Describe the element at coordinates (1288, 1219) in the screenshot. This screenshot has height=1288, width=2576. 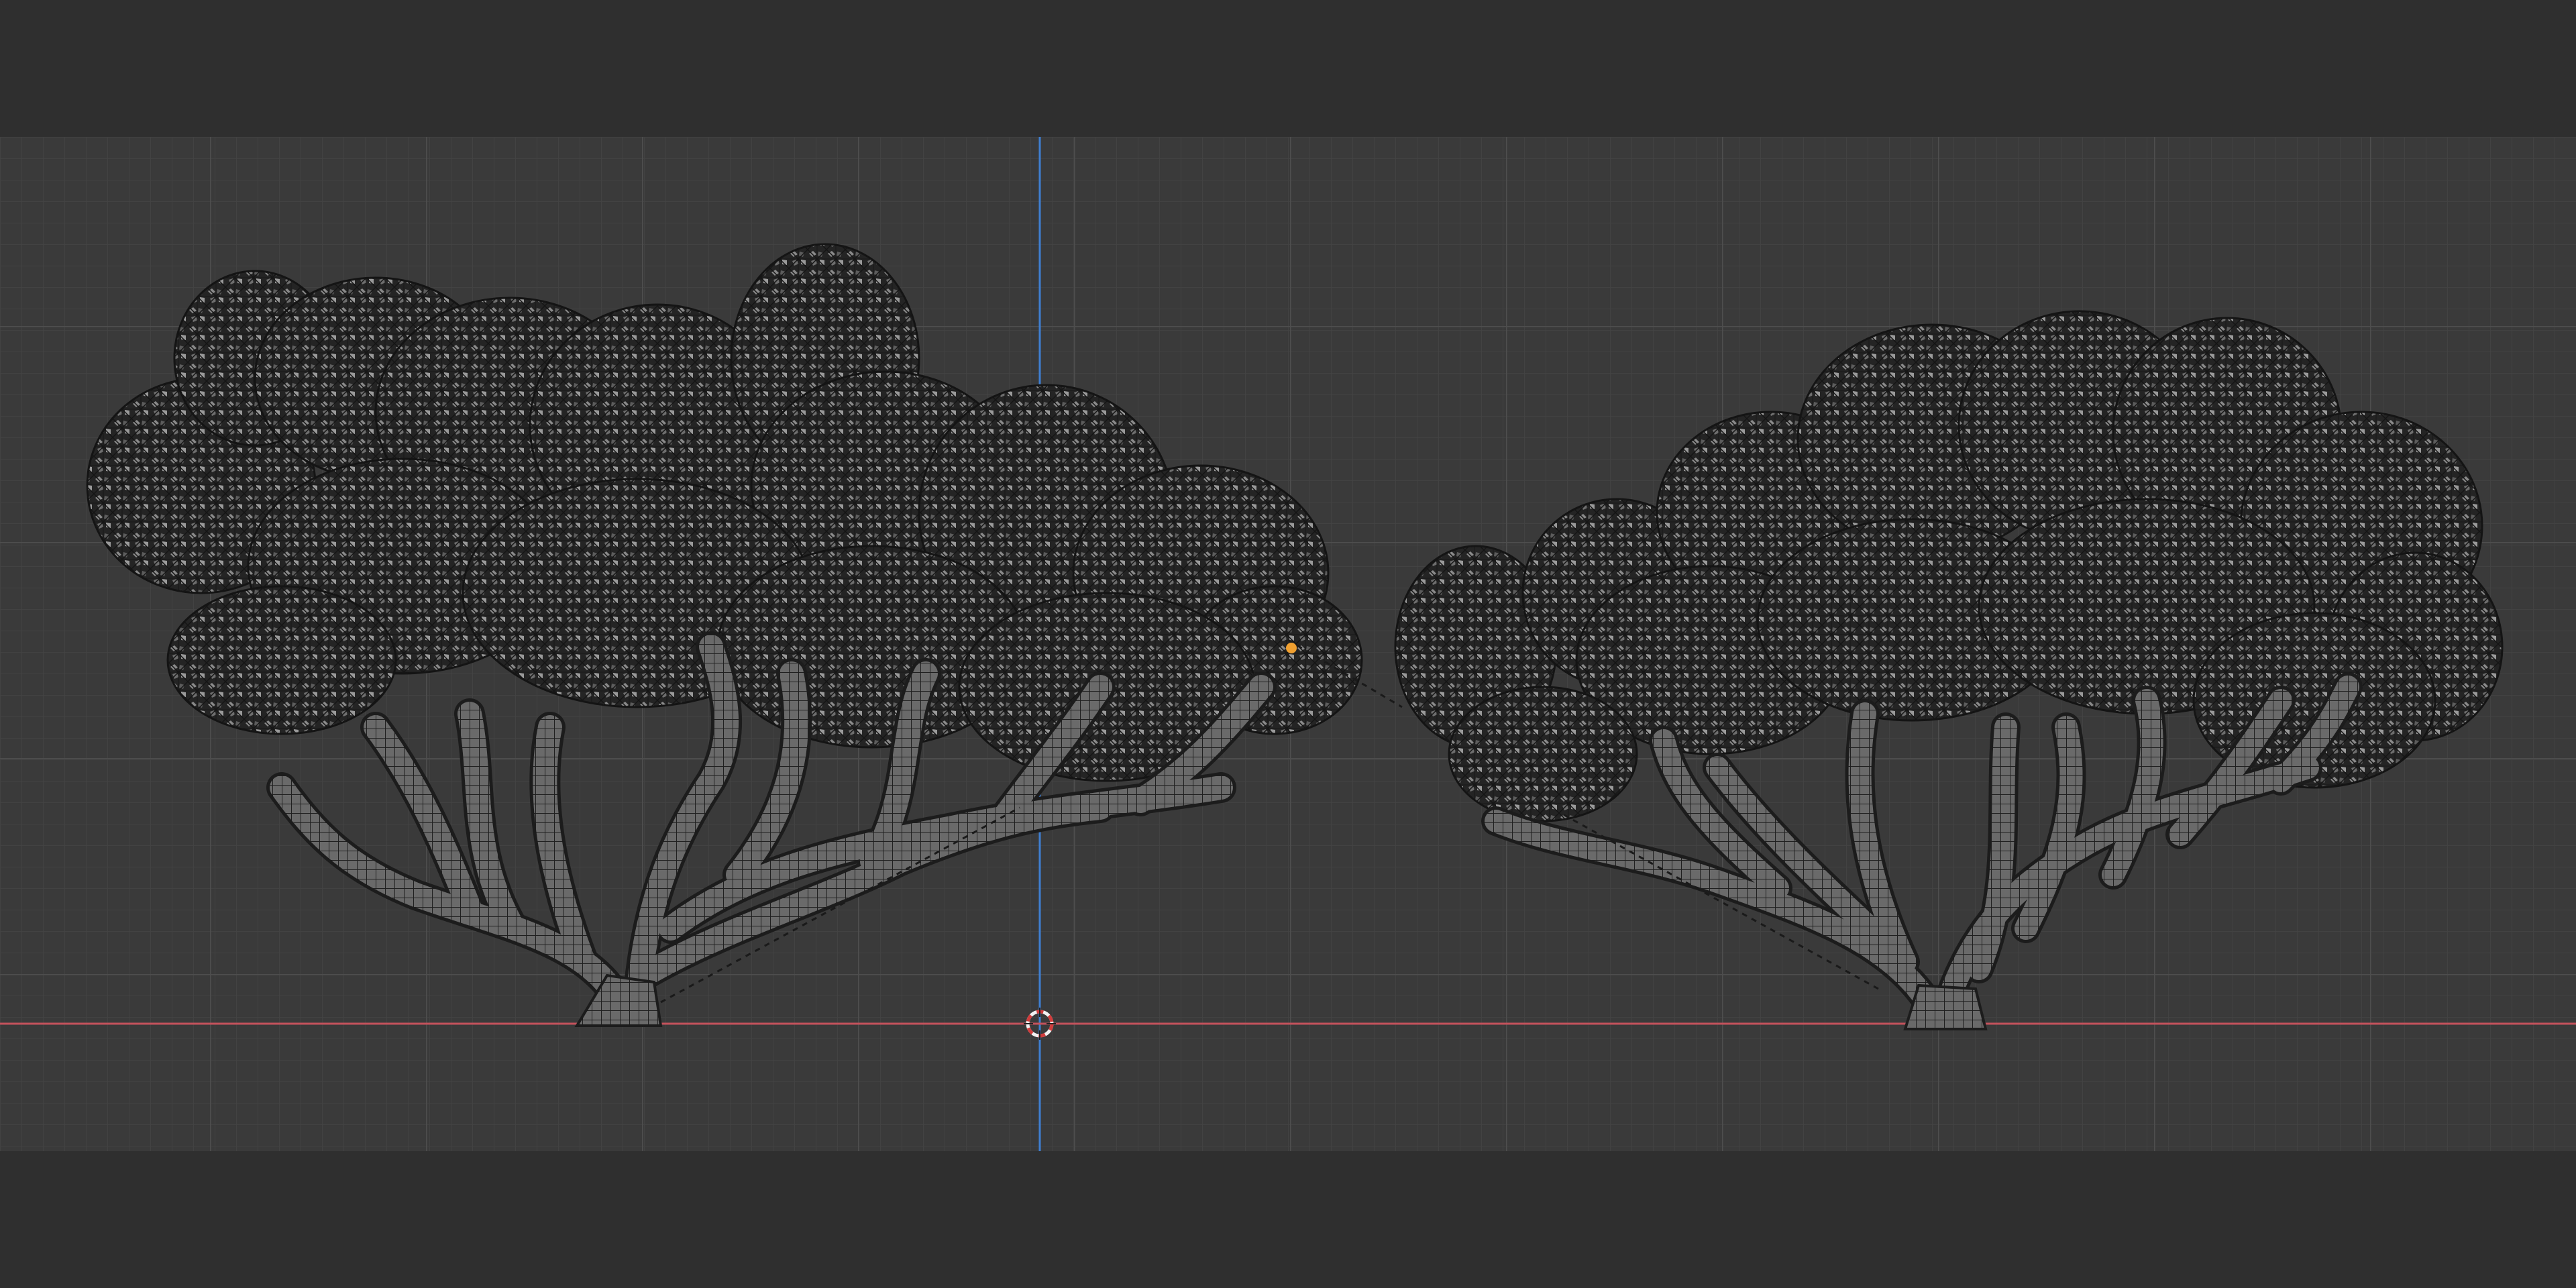
I see `bottom-letterbox` at that location.